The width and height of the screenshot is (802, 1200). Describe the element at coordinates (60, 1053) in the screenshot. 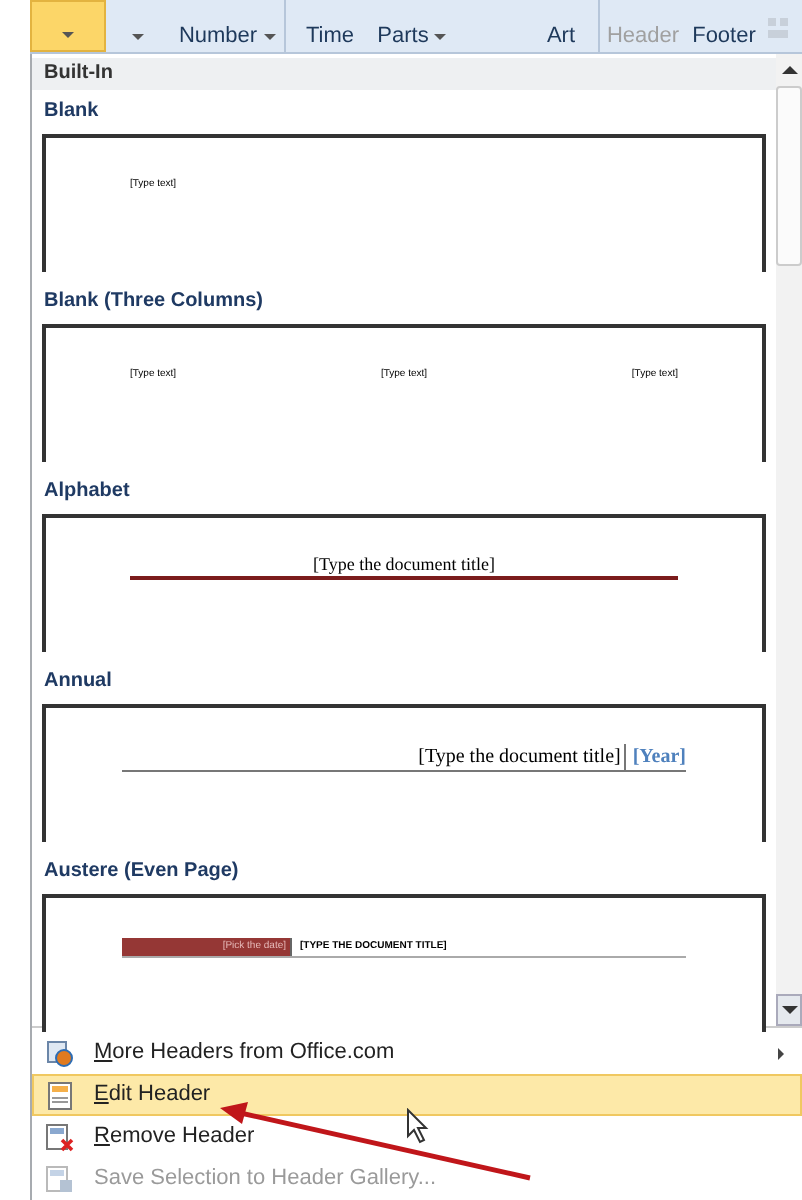

I see `globe-page-icon` at that location.